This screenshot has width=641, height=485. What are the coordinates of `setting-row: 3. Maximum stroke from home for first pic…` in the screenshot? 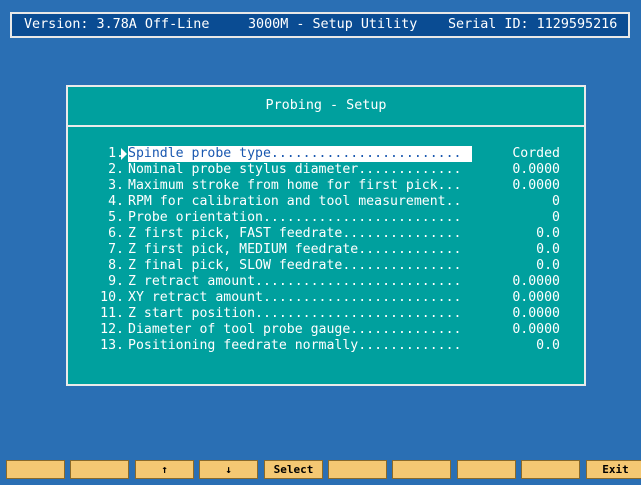 It's located at (326, 186).